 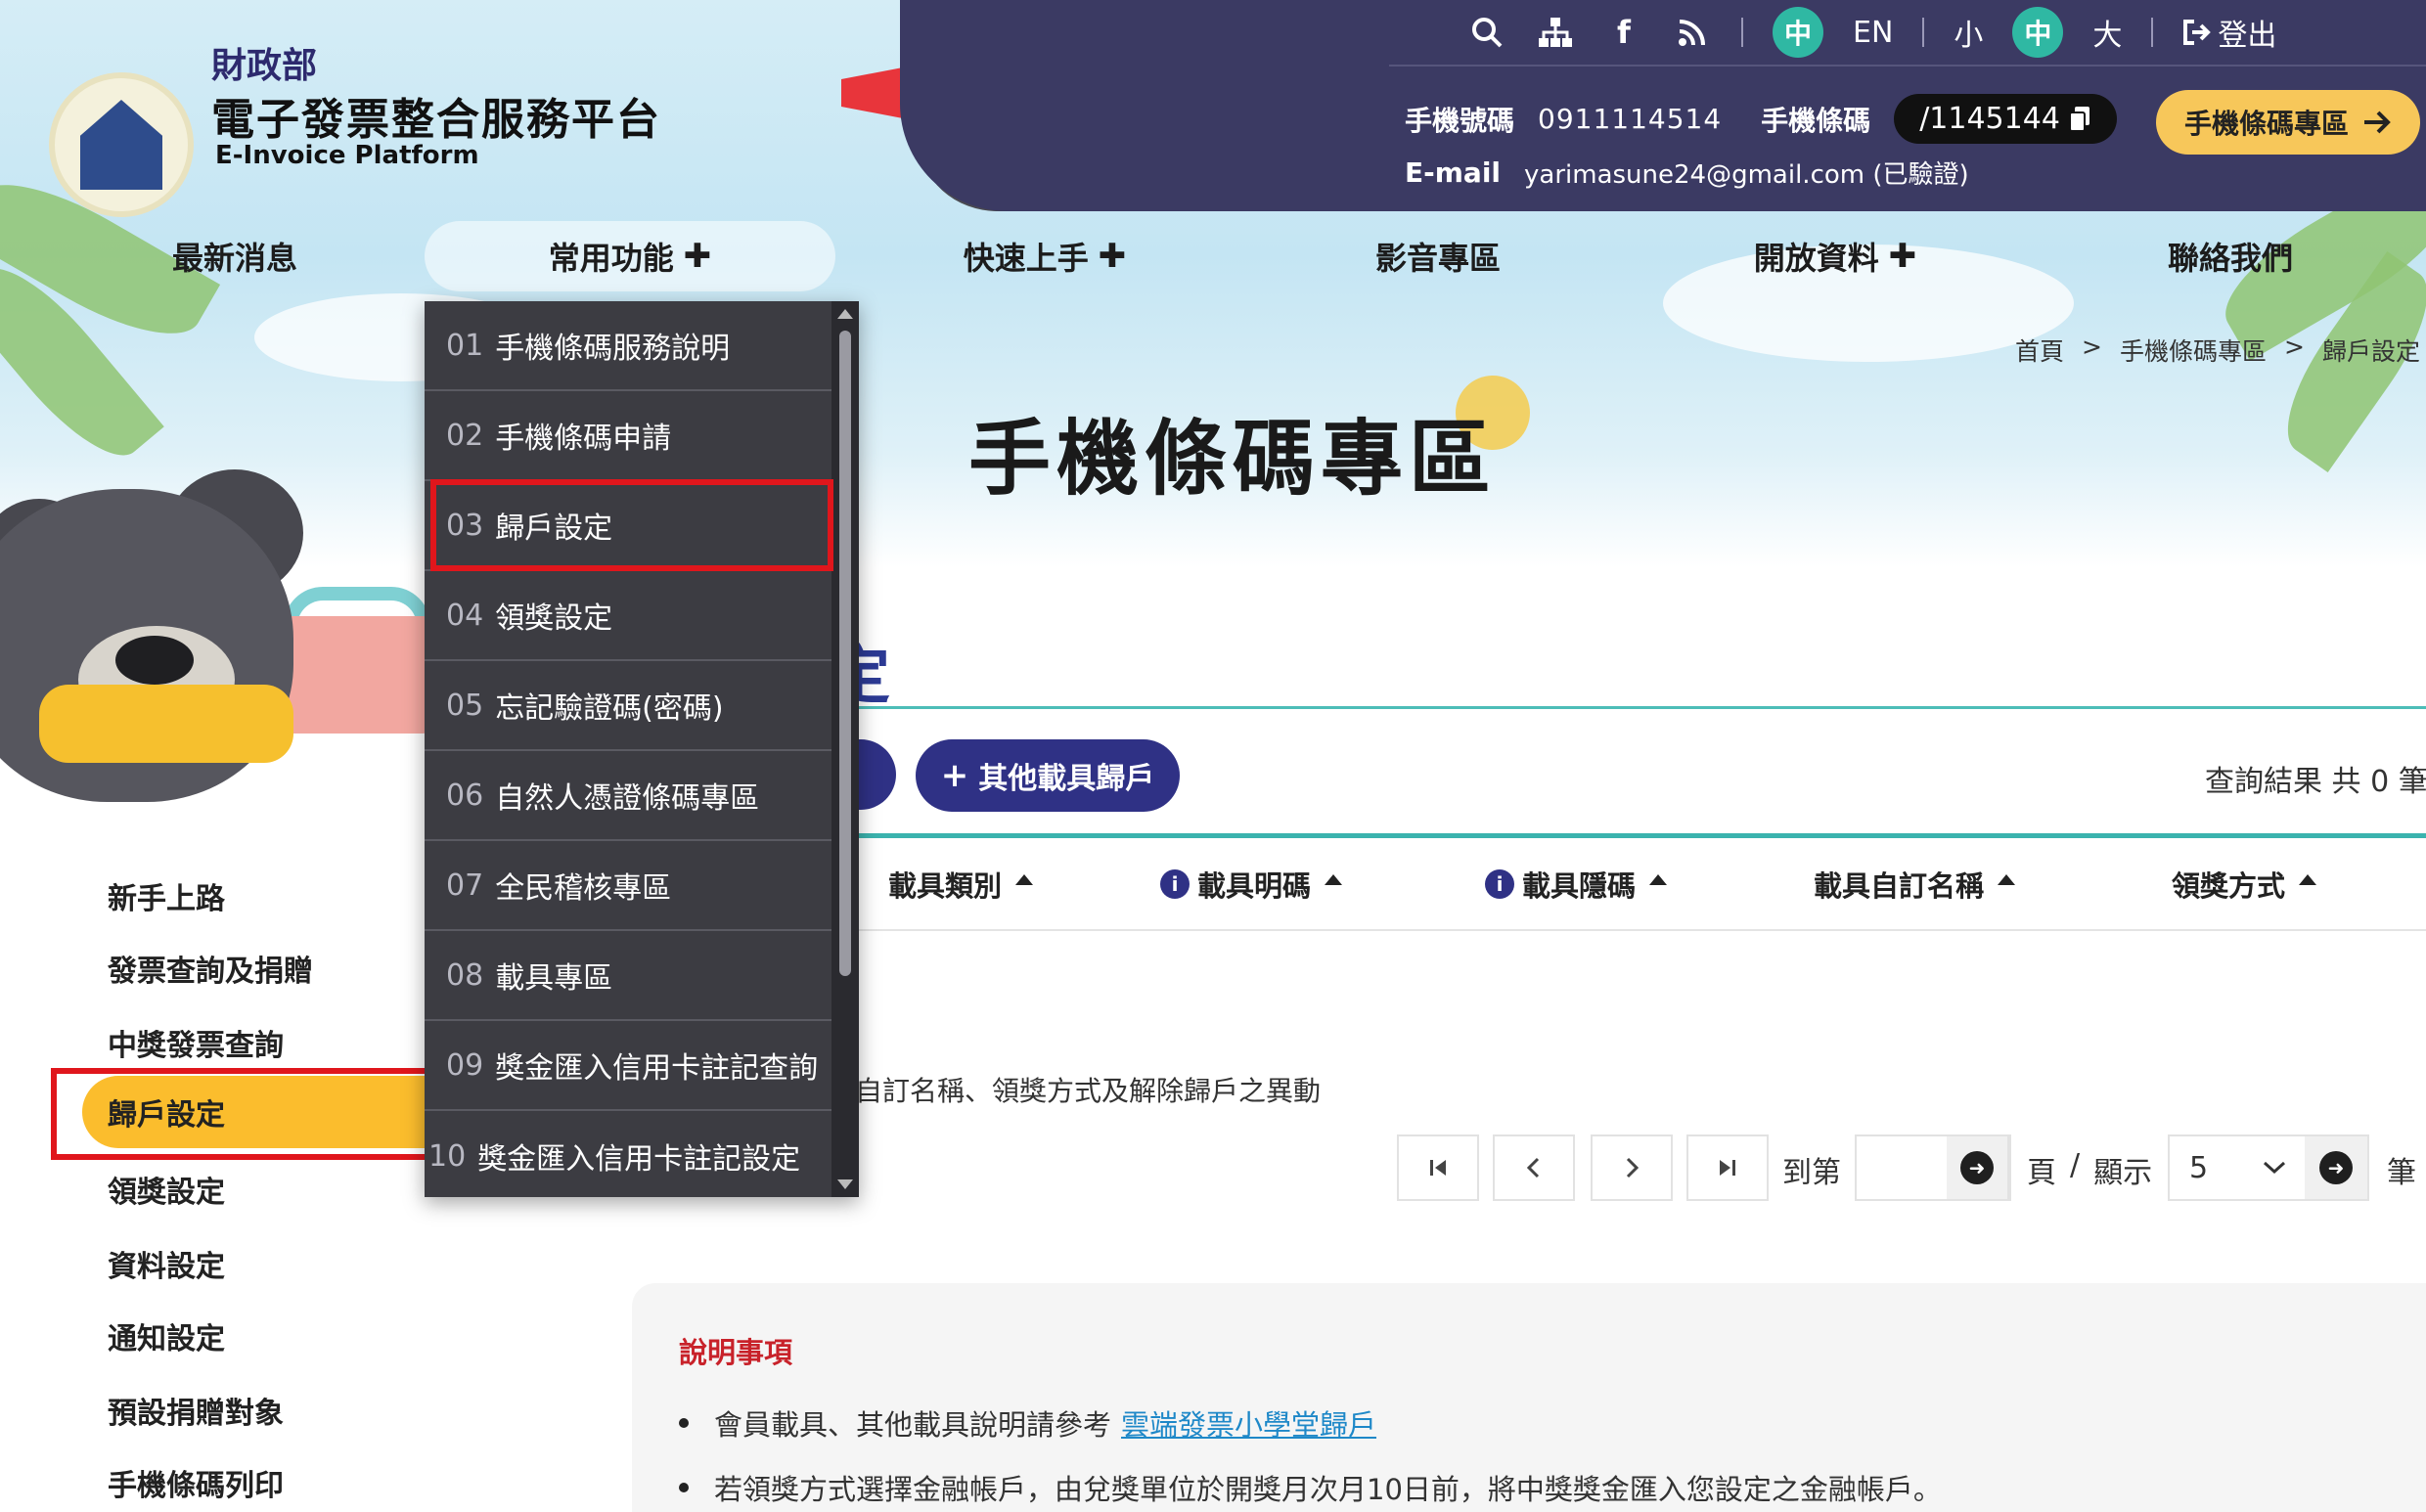 I want to click on nav-item-label: 影音專區, so click(x=1438, y=258).